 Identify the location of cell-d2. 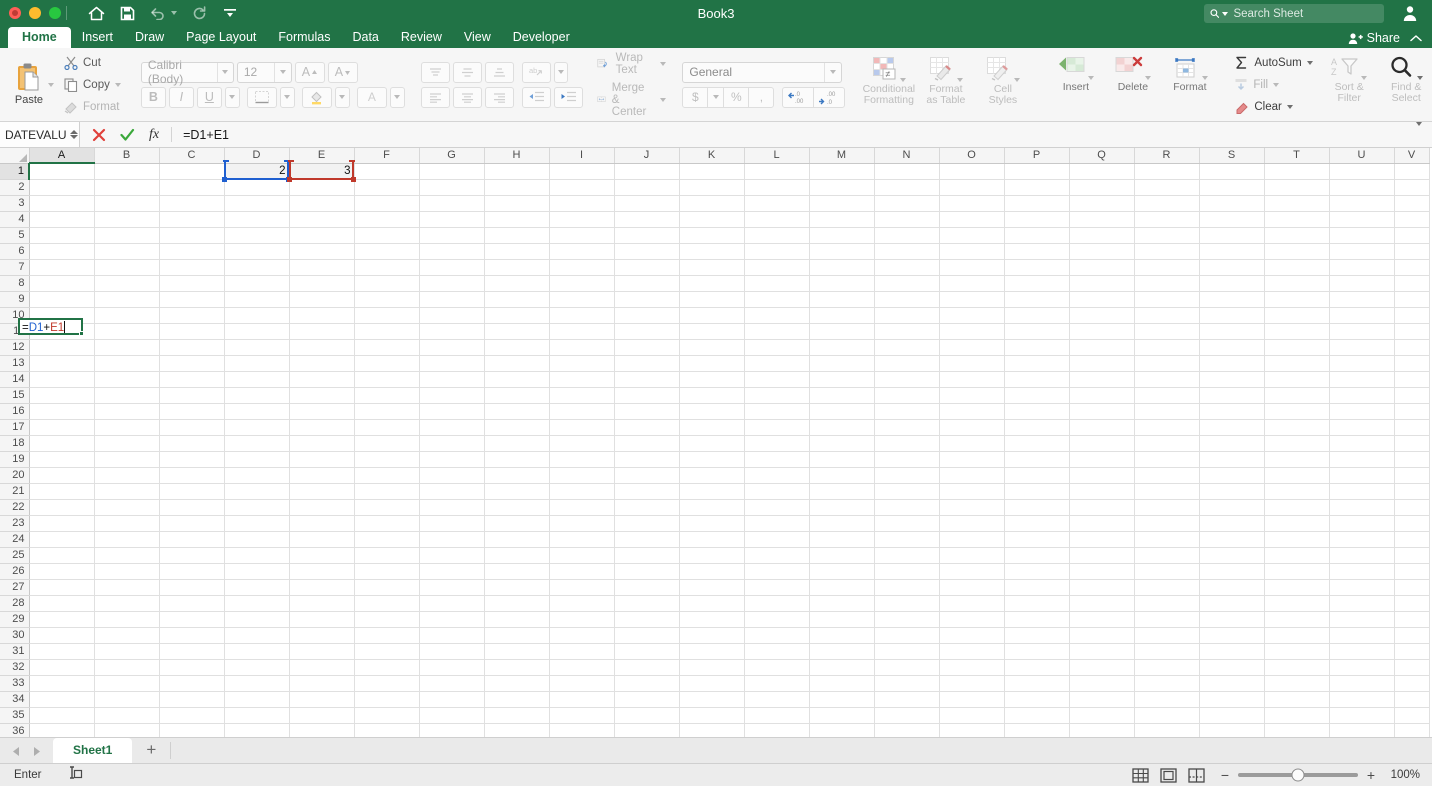
(257, 187).